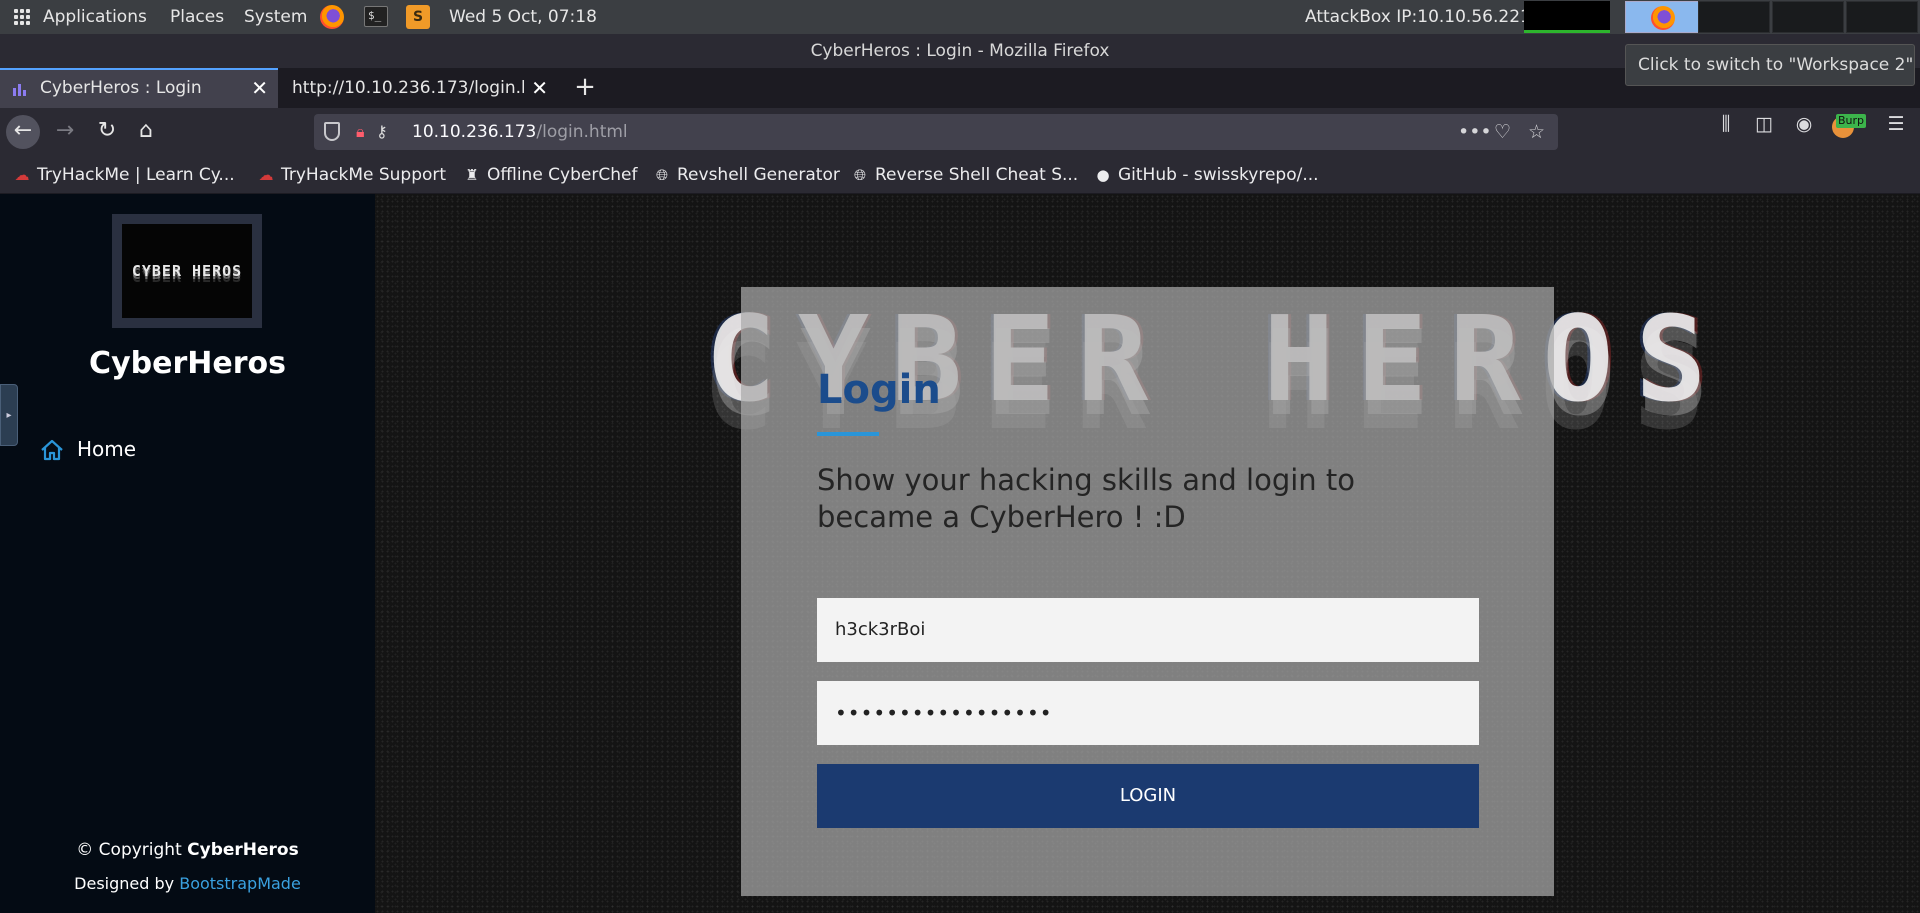 This screenshot has width=1920, height=913. I want to click on site-brand: CyberHeros, so click(187, 363).